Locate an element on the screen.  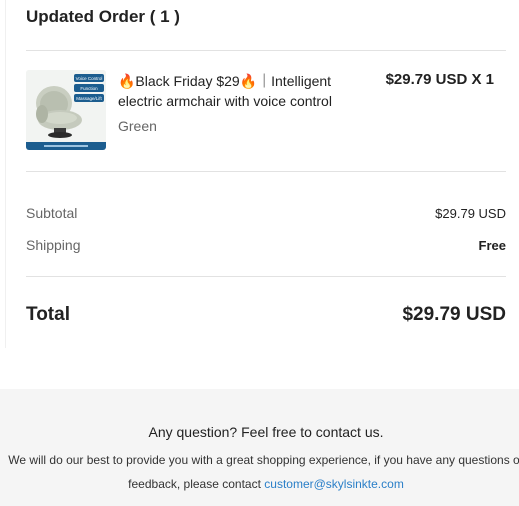
shipping-value: Free is located at coordinates (492, 245).